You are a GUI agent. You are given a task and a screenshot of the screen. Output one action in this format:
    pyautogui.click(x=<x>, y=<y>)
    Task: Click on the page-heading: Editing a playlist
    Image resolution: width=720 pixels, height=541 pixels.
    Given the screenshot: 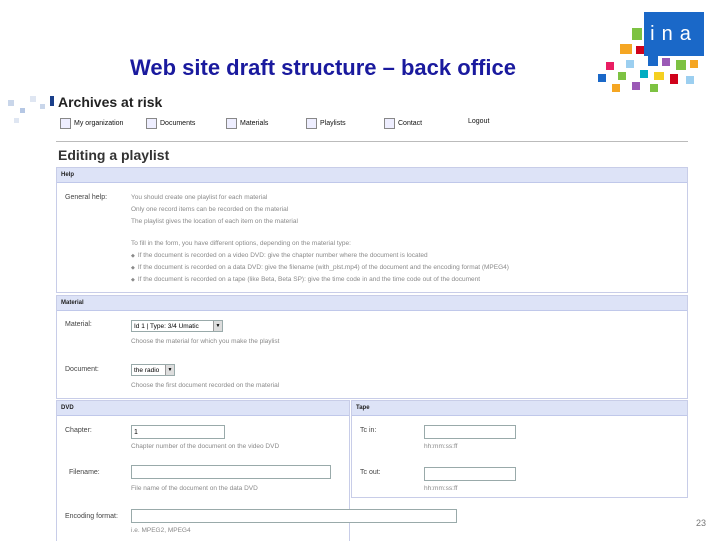 What is the action you would take?
    pyautogui.click(x=114, y=155)
    